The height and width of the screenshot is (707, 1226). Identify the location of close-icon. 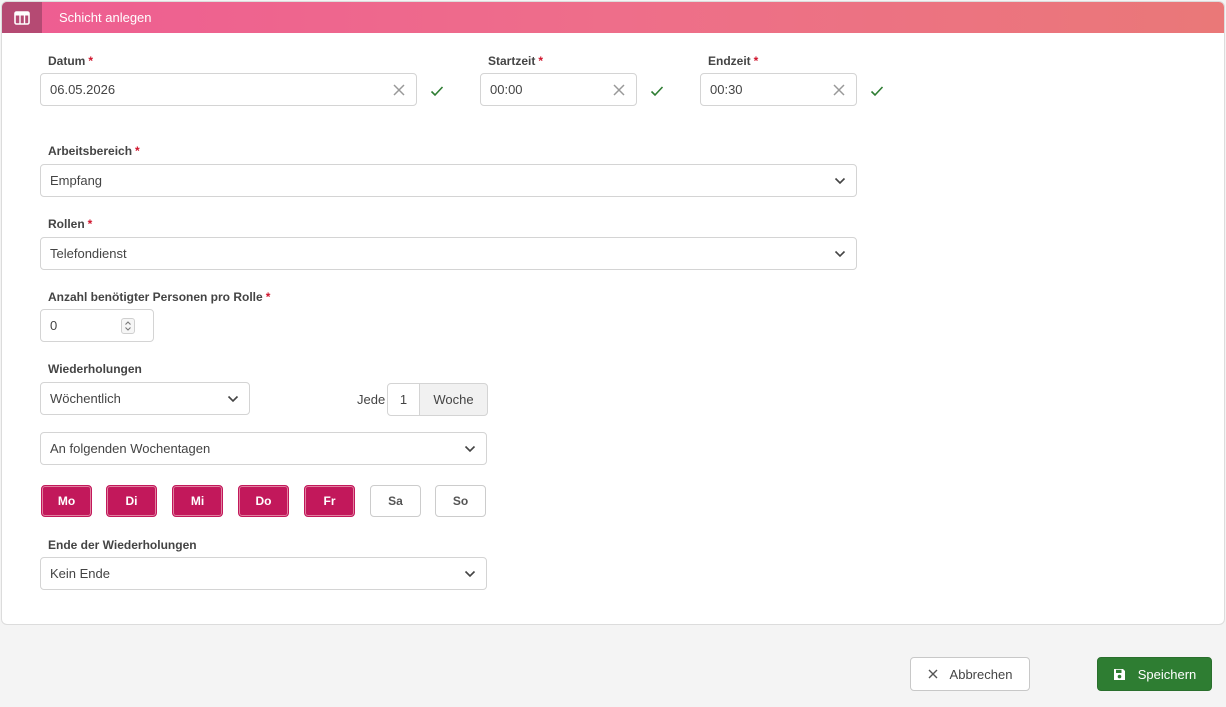
(933, 674).